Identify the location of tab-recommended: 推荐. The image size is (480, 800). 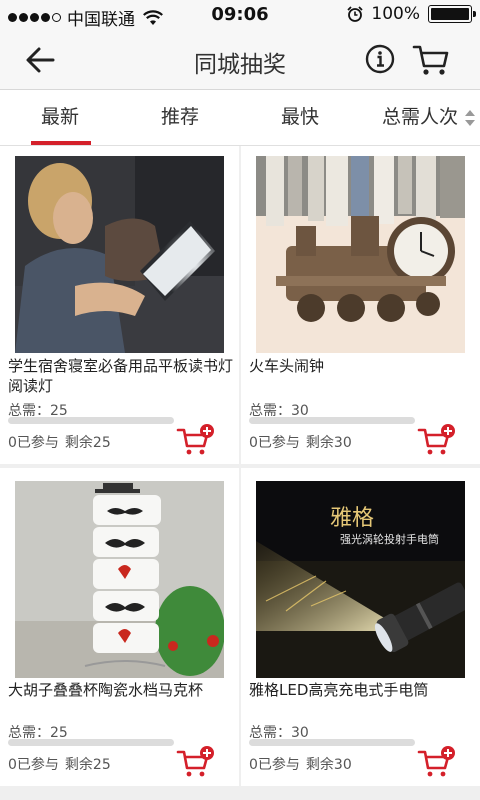
(180, 118).